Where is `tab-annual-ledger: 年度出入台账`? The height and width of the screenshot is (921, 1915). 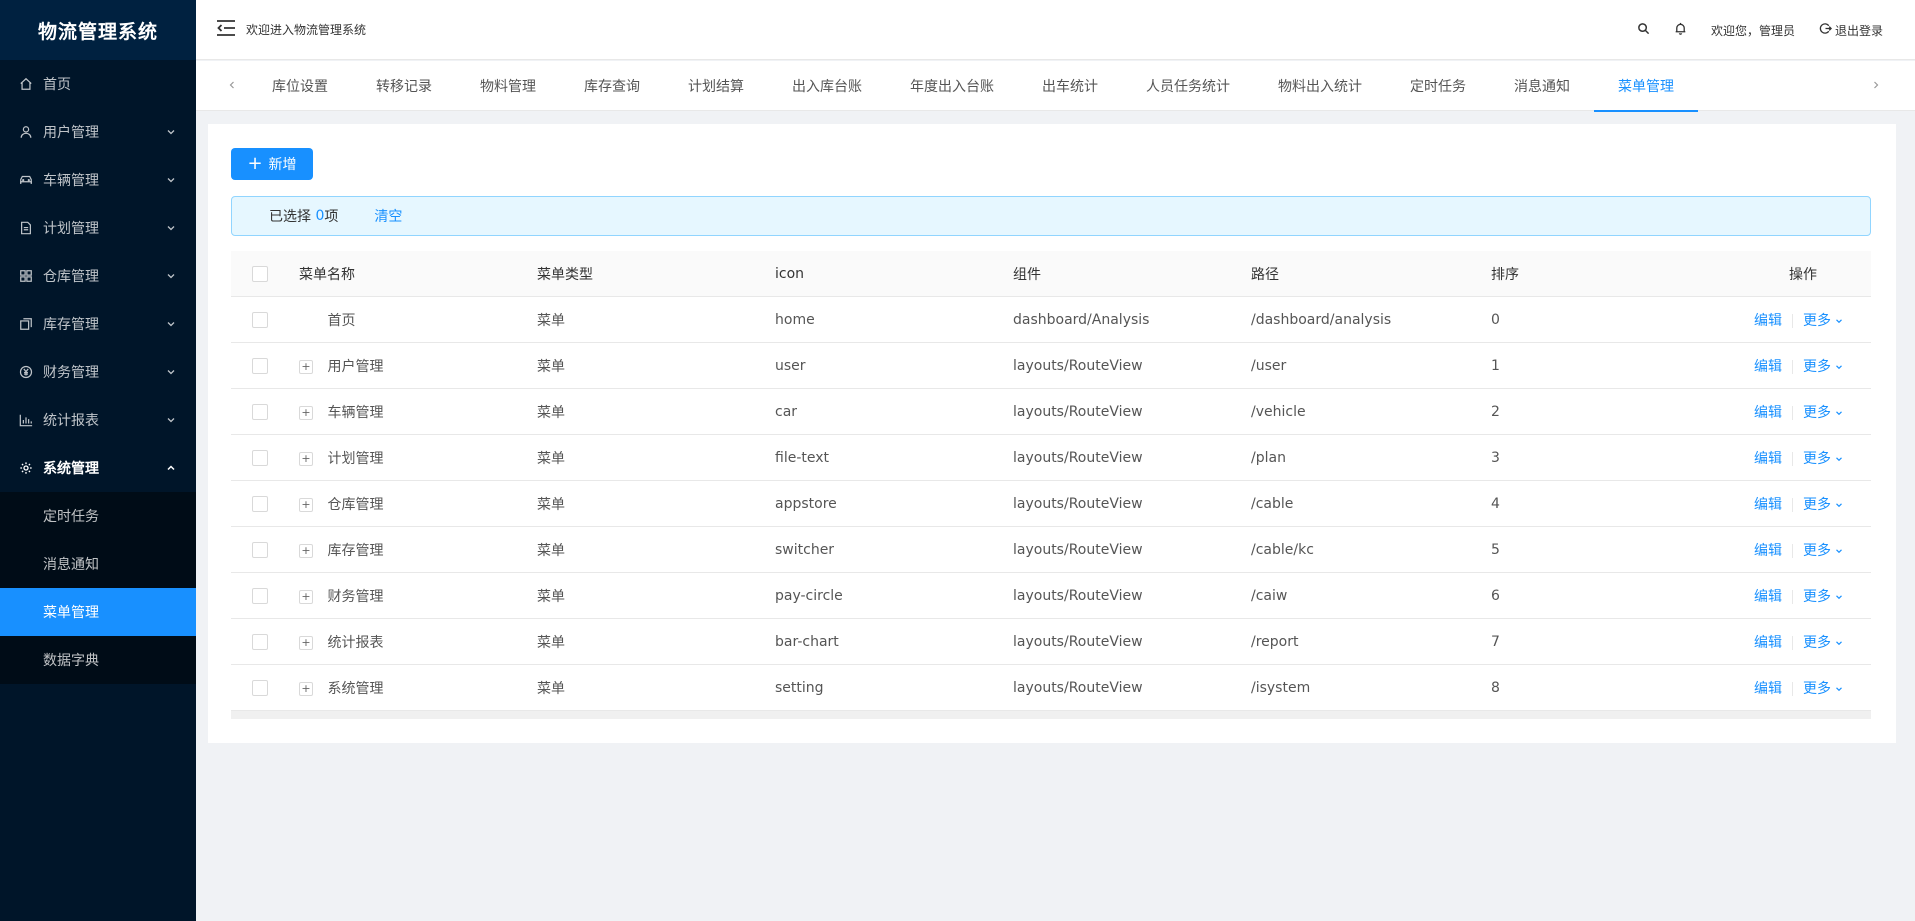
tab-annual-ledger: 年度出入台账 is located at coordinates (952, 86).